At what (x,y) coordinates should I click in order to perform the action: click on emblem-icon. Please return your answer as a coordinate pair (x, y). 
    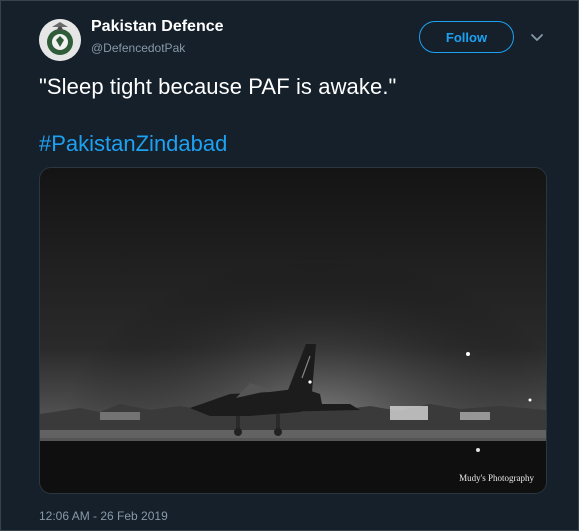
    Looking at the image, I should click on (60, 40).